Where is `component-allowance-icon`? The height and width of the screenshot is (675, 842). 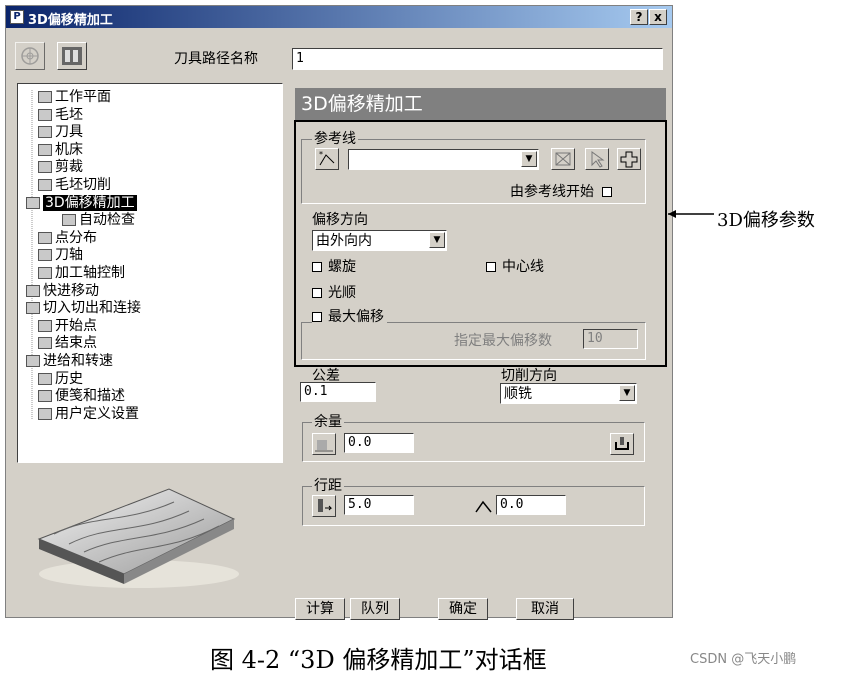
component-allowance-icon is located at coordinates (622, 443).